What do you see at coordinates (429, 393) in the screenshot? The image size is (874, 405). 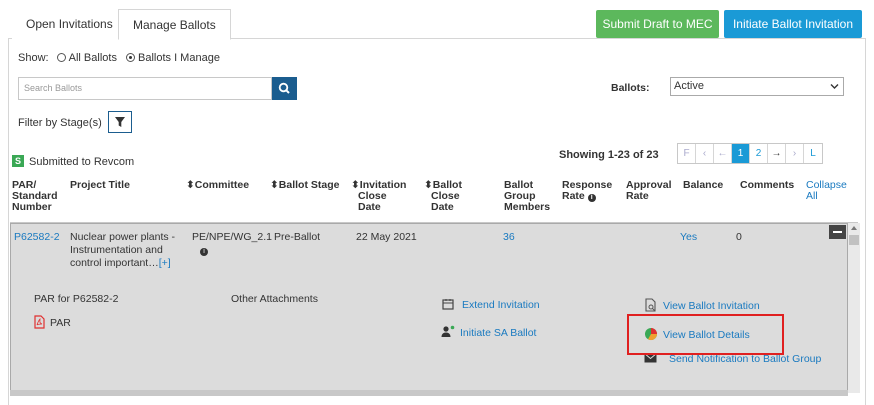 I see `row-bottom-bar` at bounding box center [429, 393].